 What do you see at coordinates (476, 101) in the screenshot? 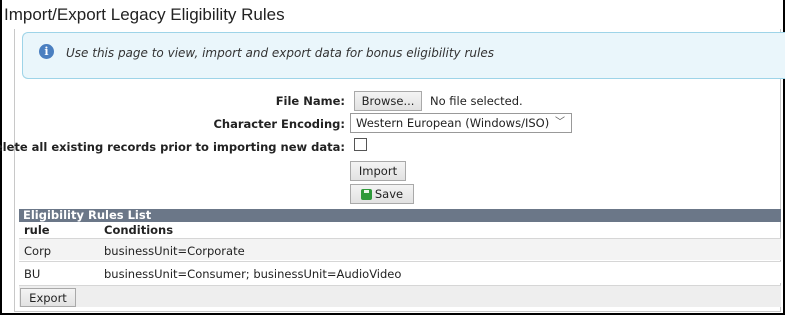
I see `file-status: No file selected.` at bounding box center [476, 101].